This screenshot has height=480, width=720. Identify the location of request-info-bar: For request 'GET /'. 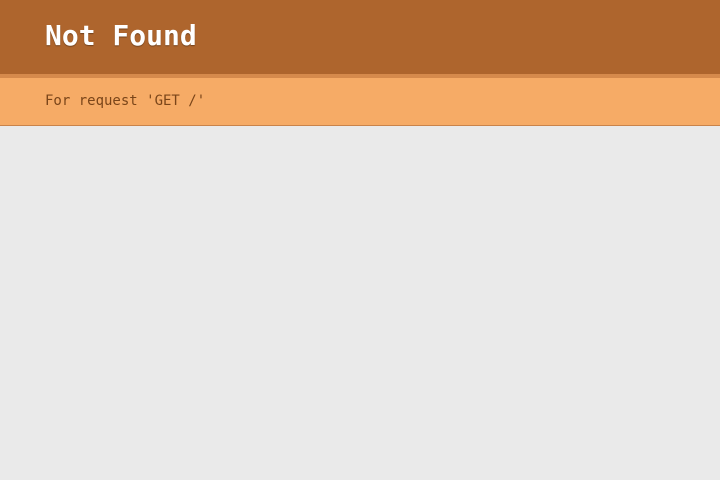
(360, 102).